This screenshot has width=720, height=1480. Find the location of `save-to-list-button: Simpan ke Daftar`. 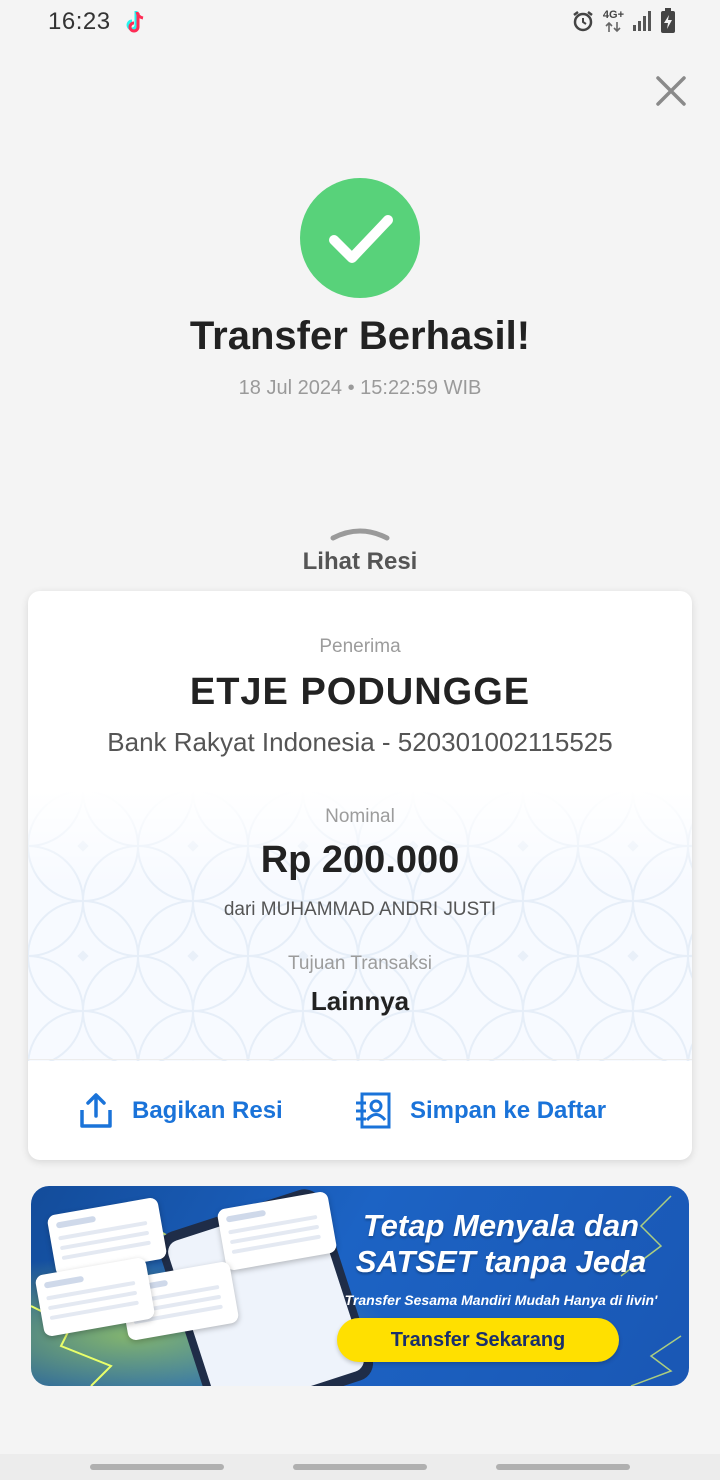

save-to-list-button: Simpan ke Daftar is located at coordinates (480, 1111).